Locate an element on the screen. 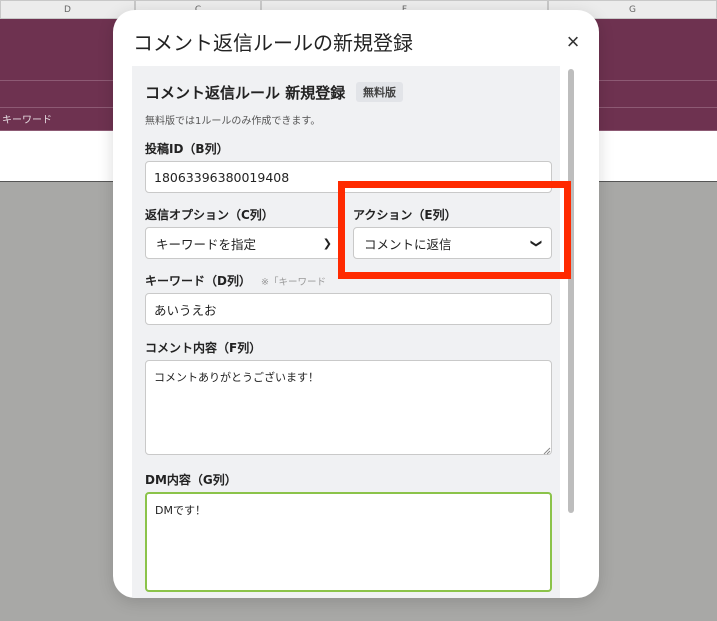 The height and width of the screenshot is (621, 717). action-select: コメントに返信 ❯ is located at coordinates (452, 243).